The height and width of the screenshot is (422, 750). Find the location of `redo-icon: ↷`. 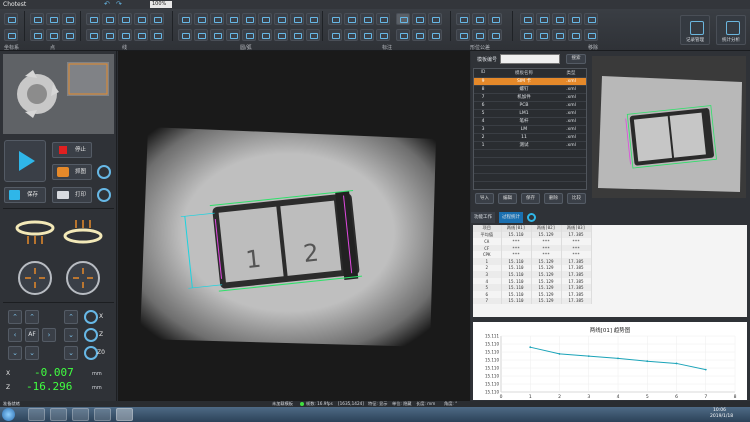

redo-icon: ↷ is located at coordinates (120, 4).